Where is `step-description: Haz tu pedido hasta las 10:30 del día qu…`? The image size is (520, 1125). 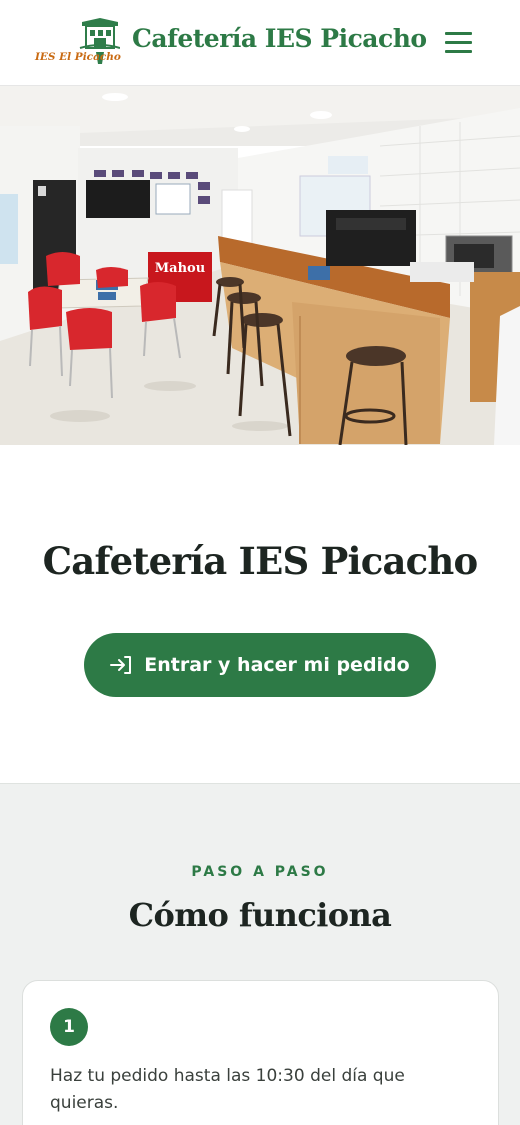 step-description: Haz tu pedido hasta las 10:30 del día qu… is located at coordinates (227, 1089).